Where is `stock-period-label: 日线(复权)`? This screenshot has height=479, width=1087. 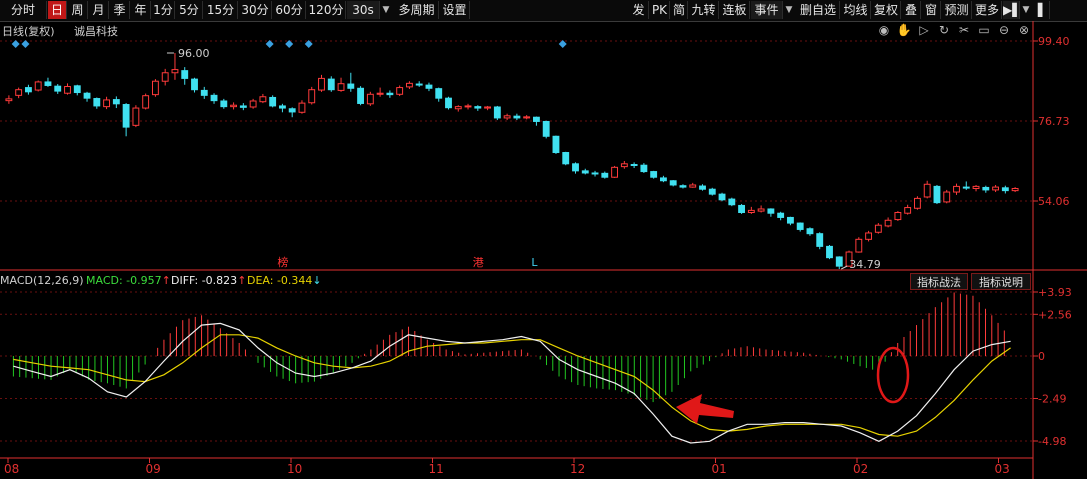 stock-period-label: 日线(复权) is located at coordinates (28, 31).